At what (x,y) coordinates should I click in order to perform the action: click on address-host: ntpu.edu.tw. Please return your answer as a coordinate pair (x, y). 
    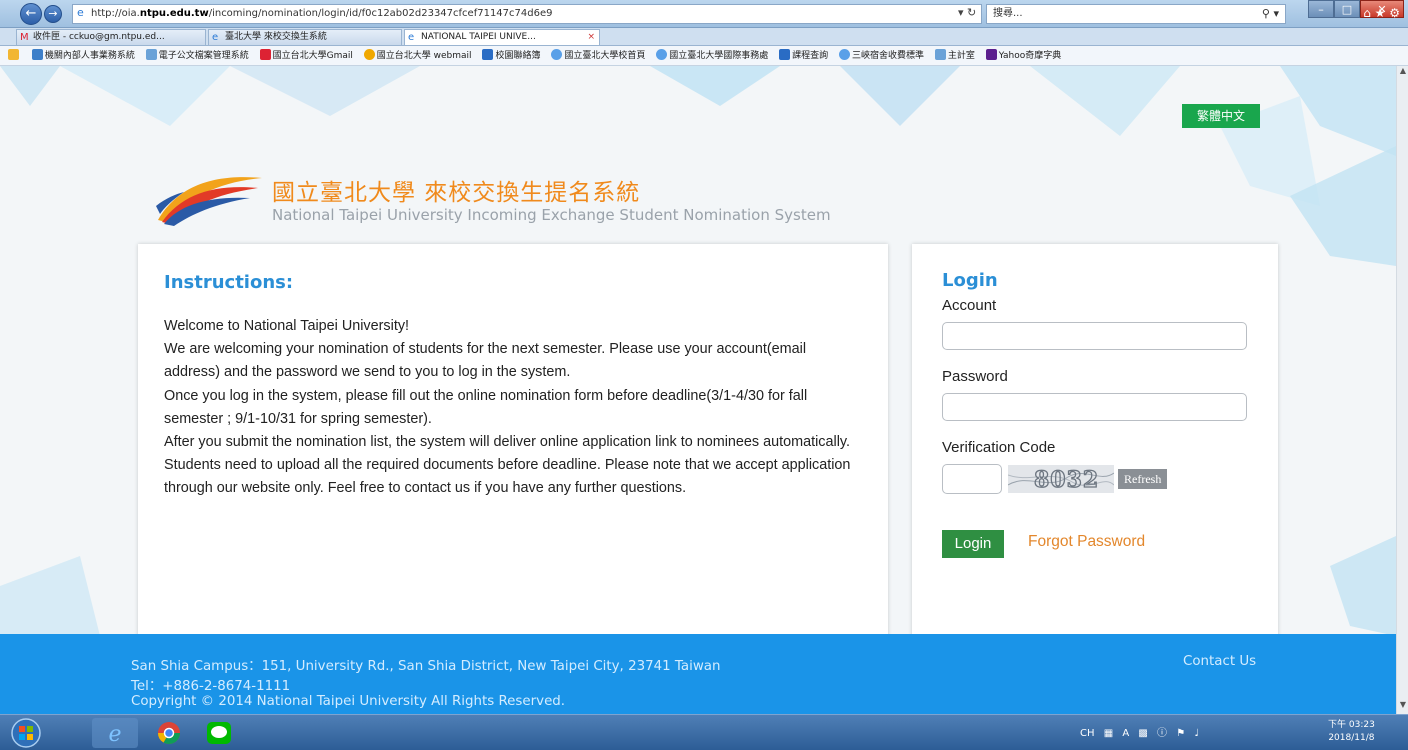
    Looking at the image, I should click on (174, 13).